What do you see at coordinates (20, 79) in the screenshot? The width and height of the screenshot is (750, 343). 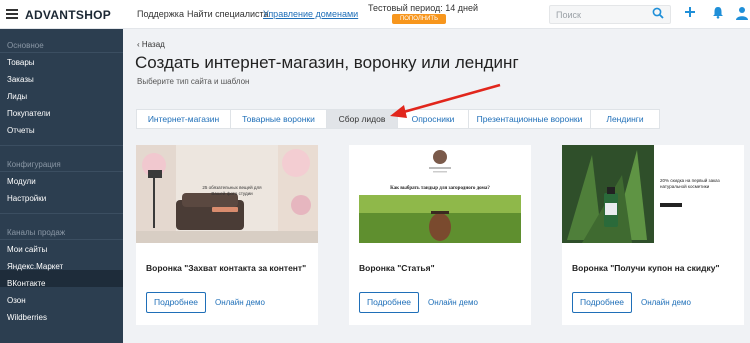 I see `sidebar-item-orders: Заказы` at bounding box center [20, 79].